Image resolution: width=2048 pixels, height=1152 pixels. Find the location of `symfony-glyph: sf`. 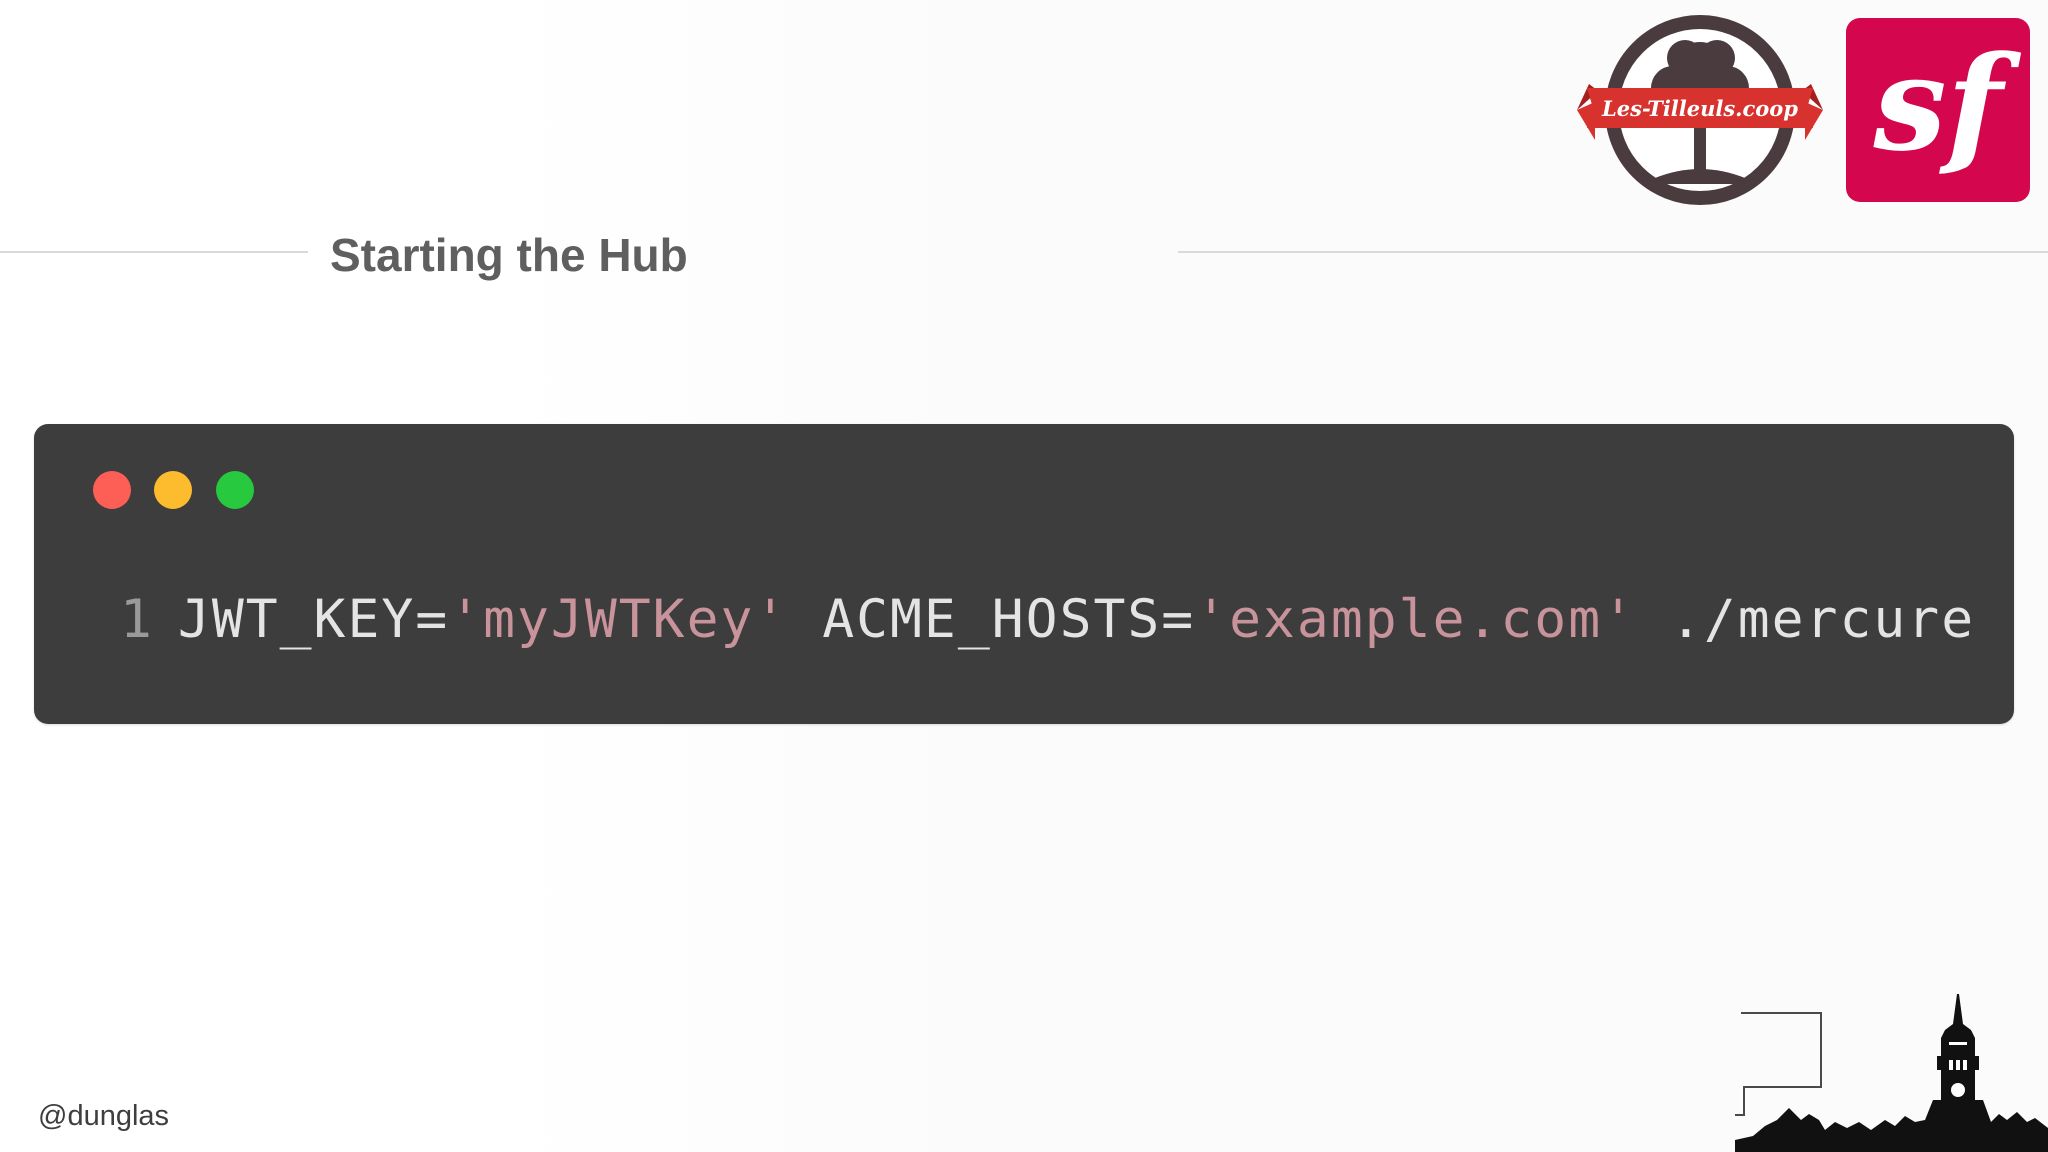

symfony-glyph: sf is located at coordinates (1938, 103).